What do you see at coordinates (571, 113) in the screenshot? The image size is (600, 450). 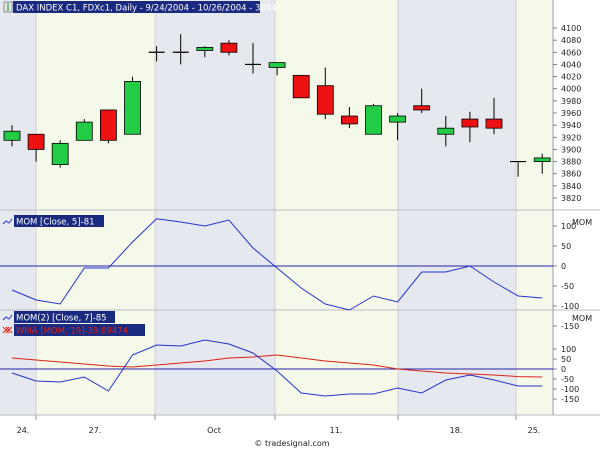 I see `y-tick-label: 3960` at bounding box center [571, 113].